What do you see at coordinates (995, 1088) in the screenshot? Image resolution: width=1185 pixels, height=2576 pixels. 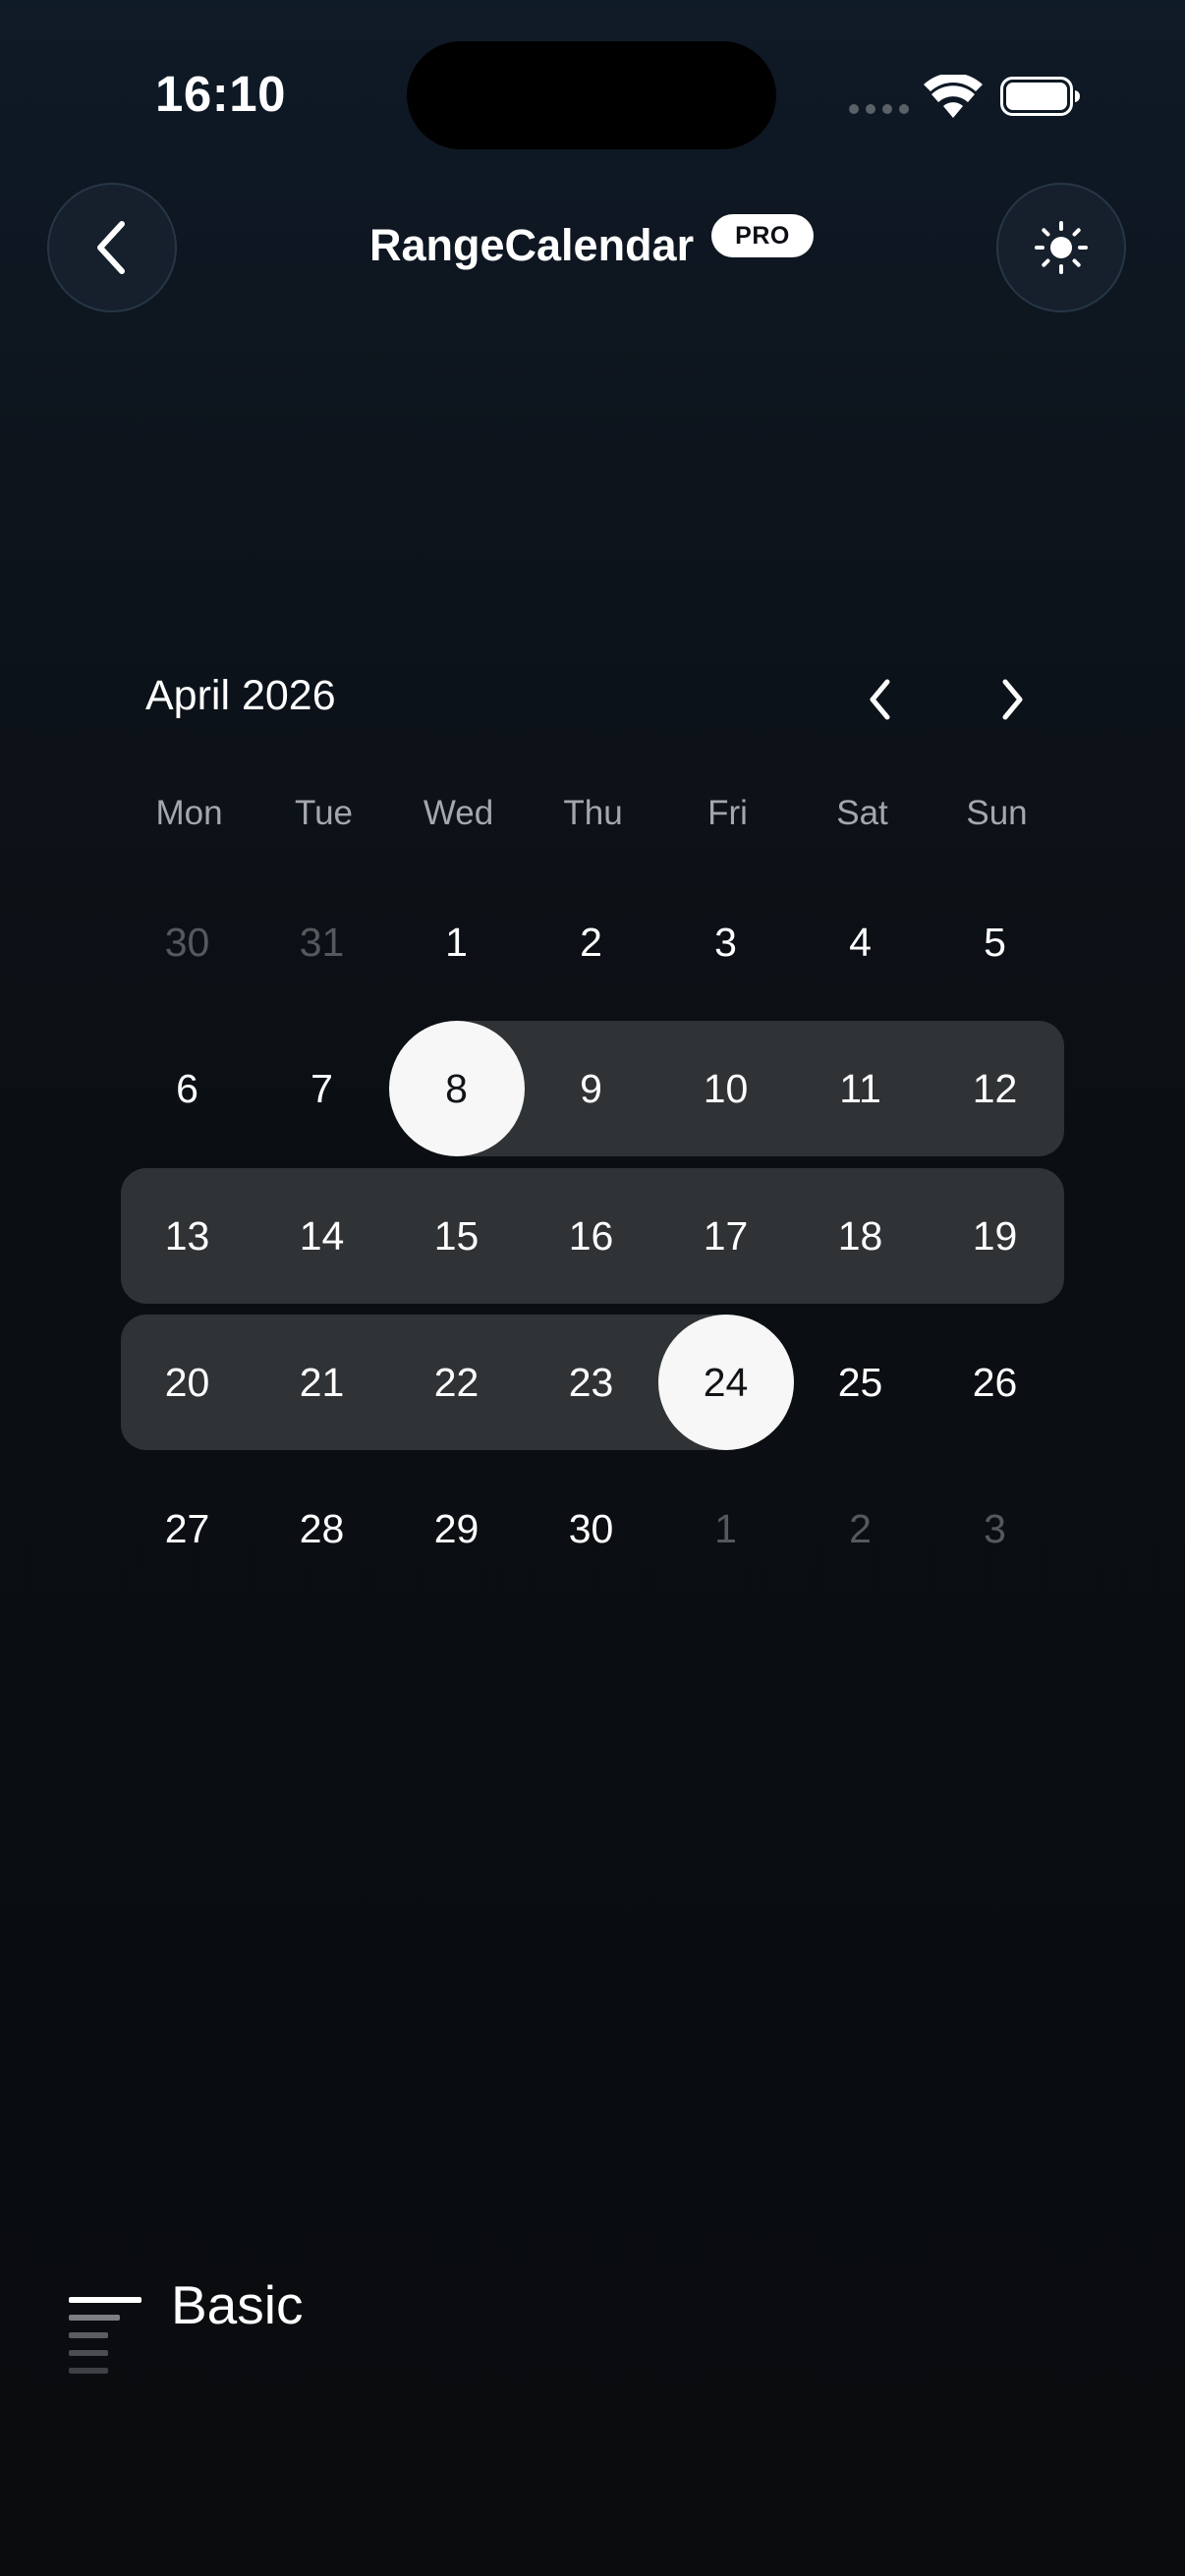 I see `calendar-day: 12` at bounding box center [995, 1088].